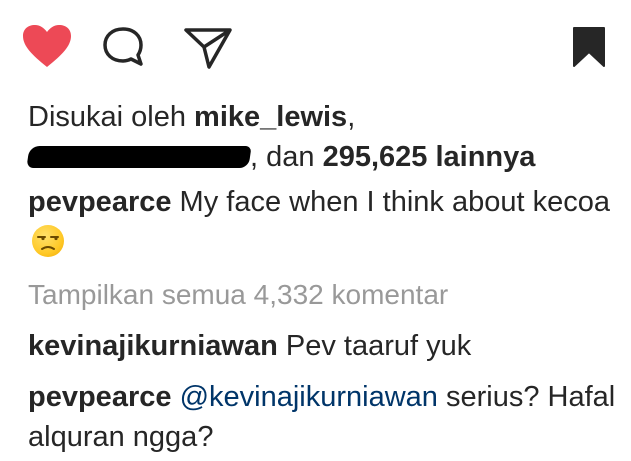 The image size is (631, 461). Describe the element at coordinates (309, 397) in the screenshot. I see `comment-mention: @kevinajikurniawan` at that location.